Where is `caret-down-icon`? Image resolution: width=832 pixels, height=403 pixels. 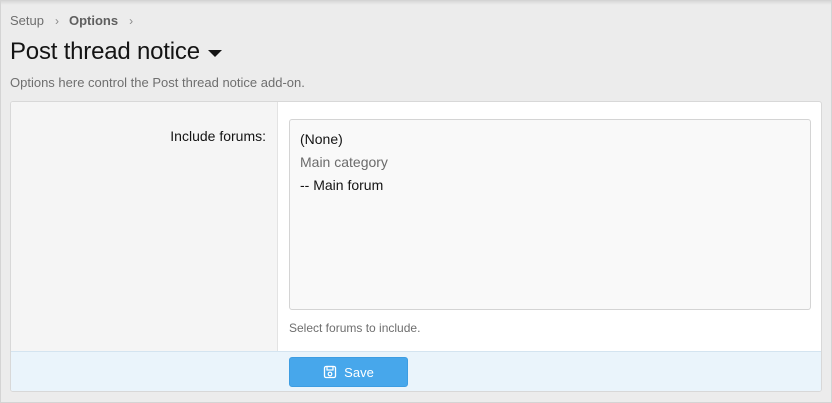 caret-down-icon is located at coordinates (214, 53).